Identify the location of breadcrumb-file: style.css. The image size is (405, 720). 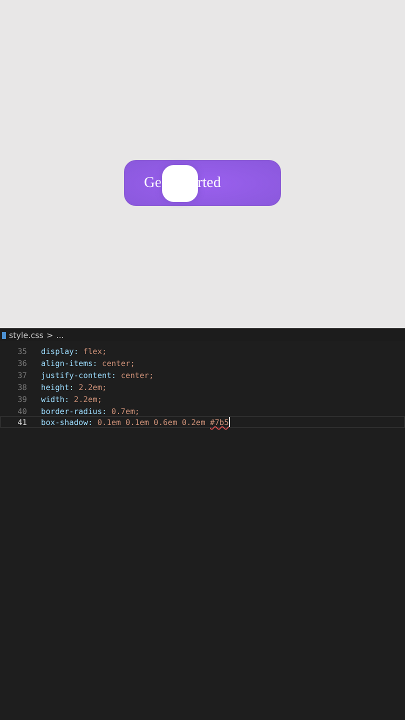
(26, 335).